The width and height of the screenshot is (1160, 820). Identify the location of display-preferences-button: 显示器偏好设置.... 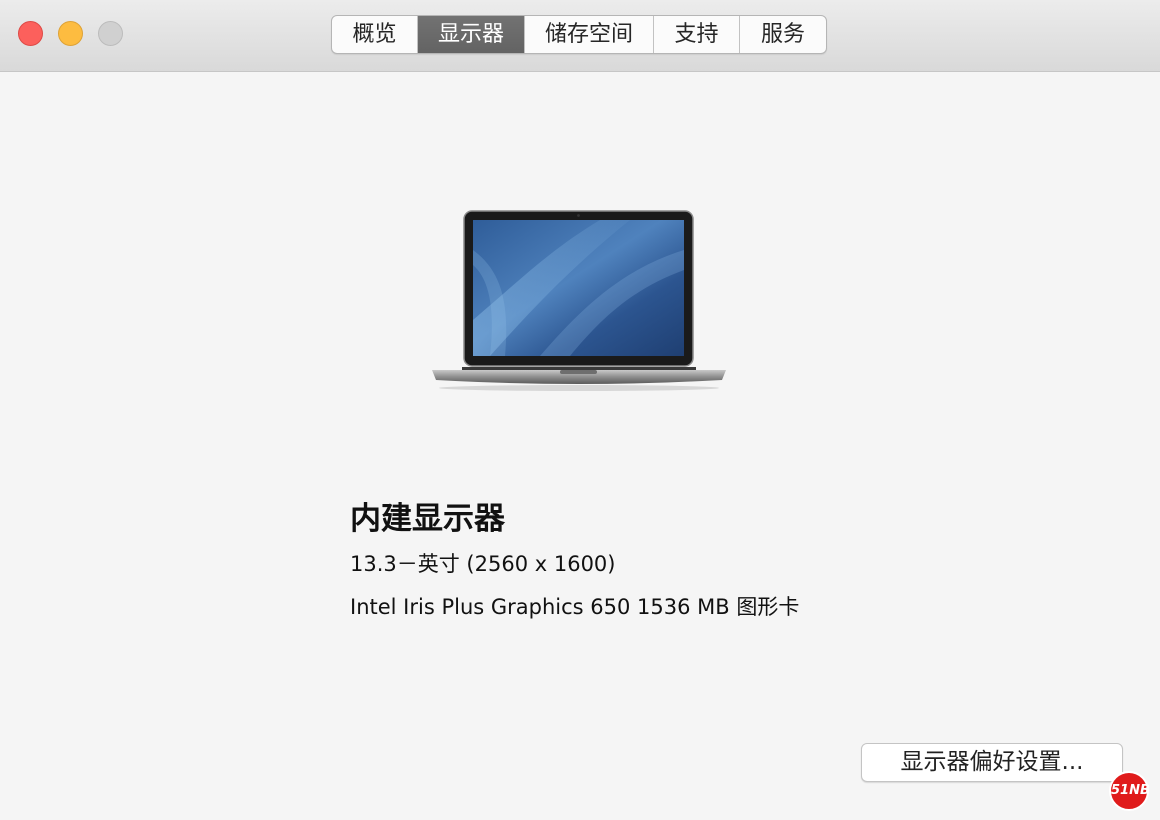
(992, 762).